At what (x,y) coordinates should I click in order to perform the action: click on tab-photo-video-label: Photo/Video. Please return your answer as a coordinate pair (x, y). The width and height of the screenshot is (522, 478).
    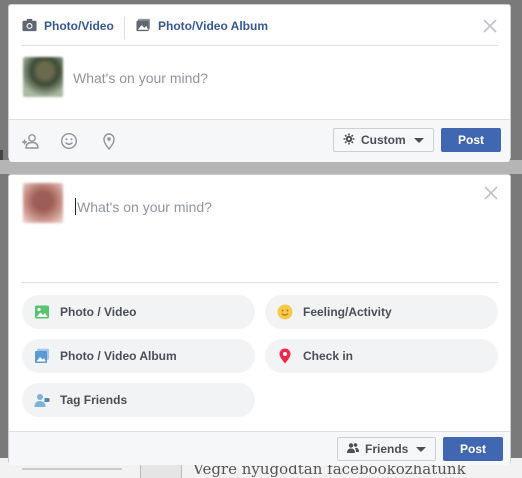
    Looking at the image, I should click on (79, 26).